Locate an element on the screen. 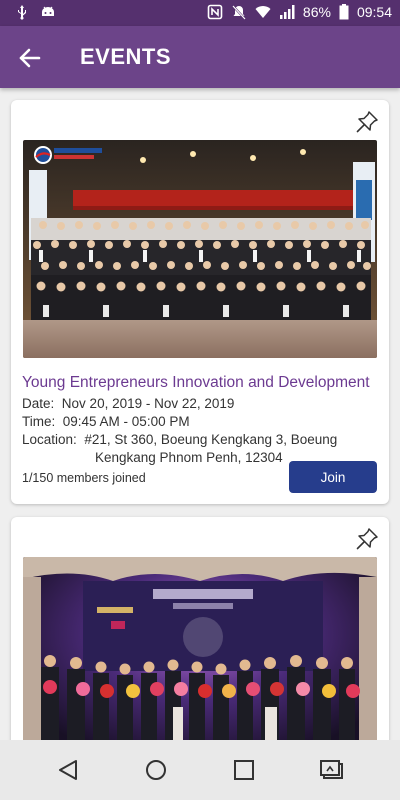  home-circle-icon is located at coordinates (156, 770).